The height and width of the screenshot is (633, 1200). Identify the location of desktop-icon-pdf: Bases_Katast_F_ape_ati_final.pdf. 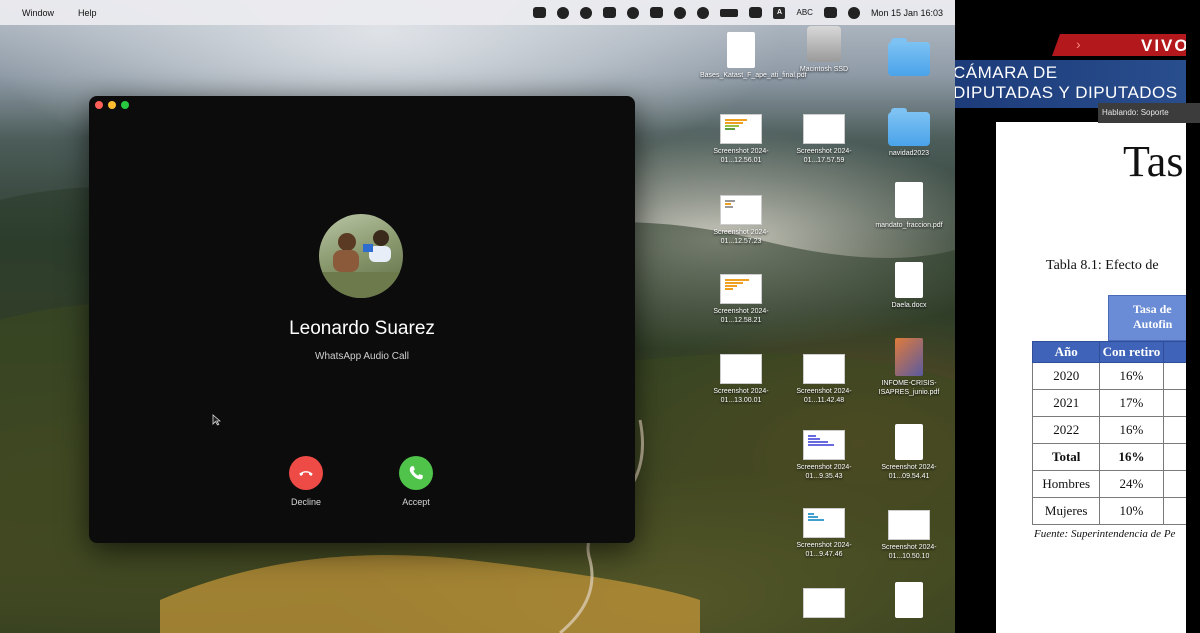
(753, 56).